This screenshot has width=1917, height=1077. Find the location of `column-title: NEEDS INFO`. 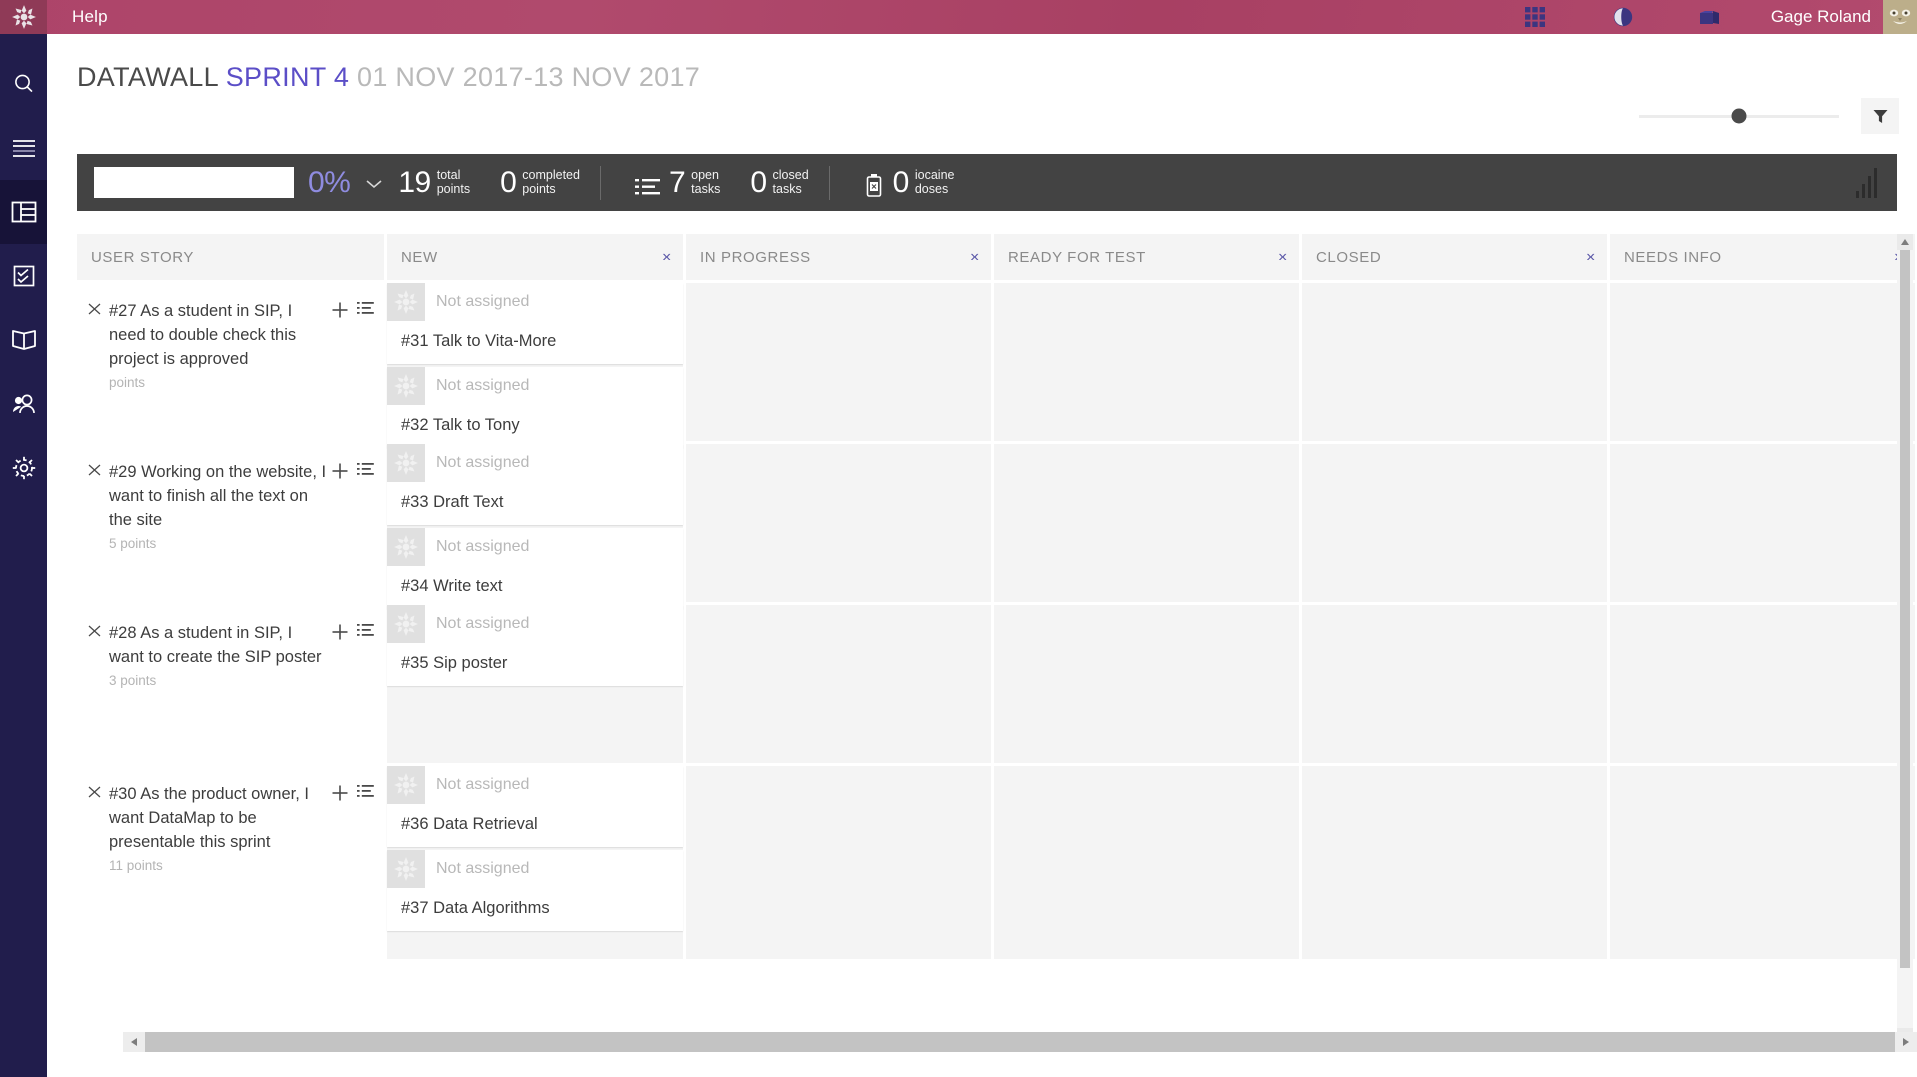

column-title: NEEDS INFO is located at coordinates (1673, 257).